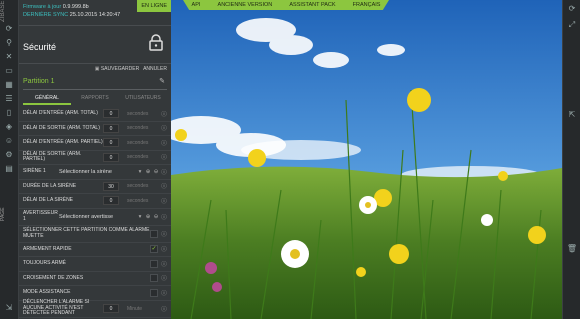 This screenshot has width=580, height=319. I want to click on tab-users: UTILISATEURS, so click(143, 98).